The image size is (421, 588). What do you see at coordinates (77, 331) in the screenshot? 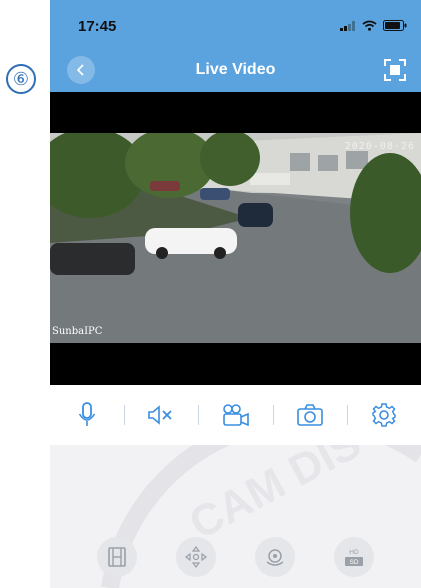
I see `camera-name-overlay: SunbaIPC` at bounding box center [77, 331].